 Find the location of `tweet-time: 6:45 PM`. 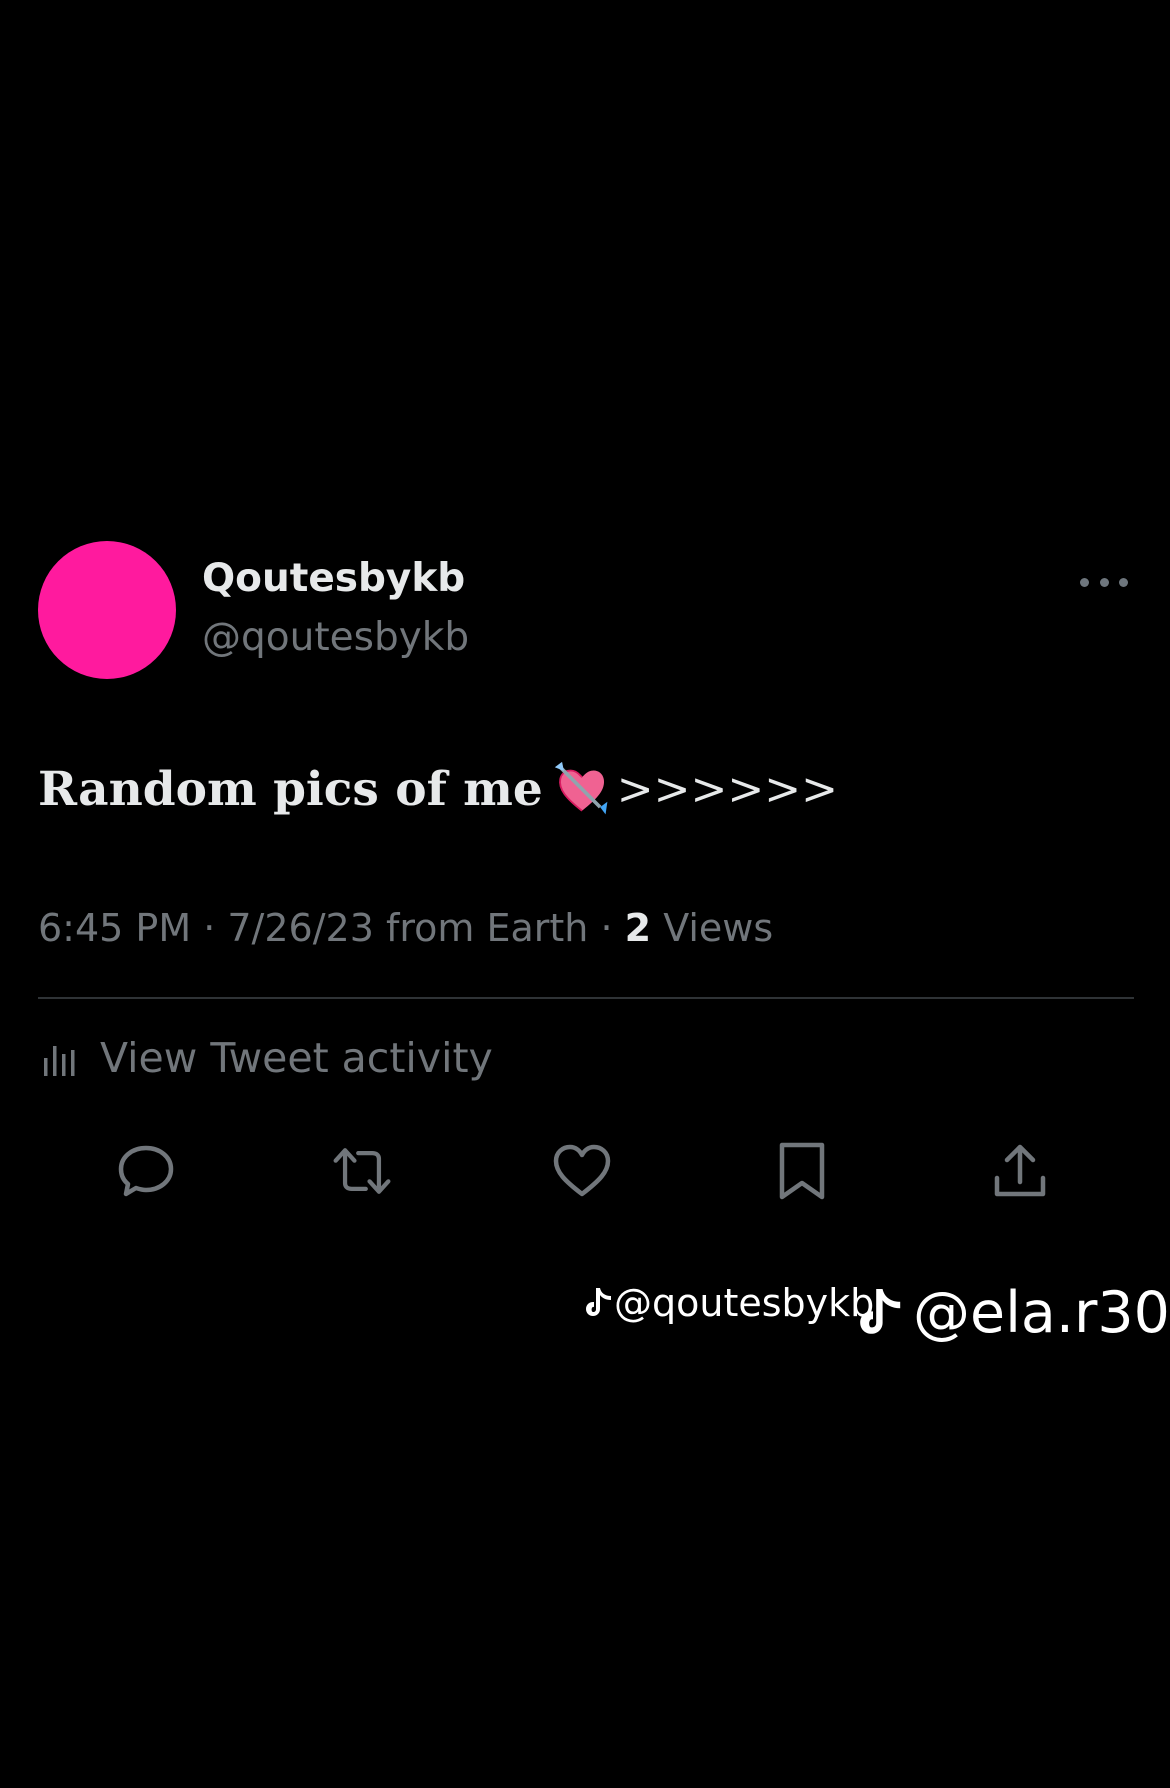

tweet-time: 6:45 PM is located at coordinates (114, 928).